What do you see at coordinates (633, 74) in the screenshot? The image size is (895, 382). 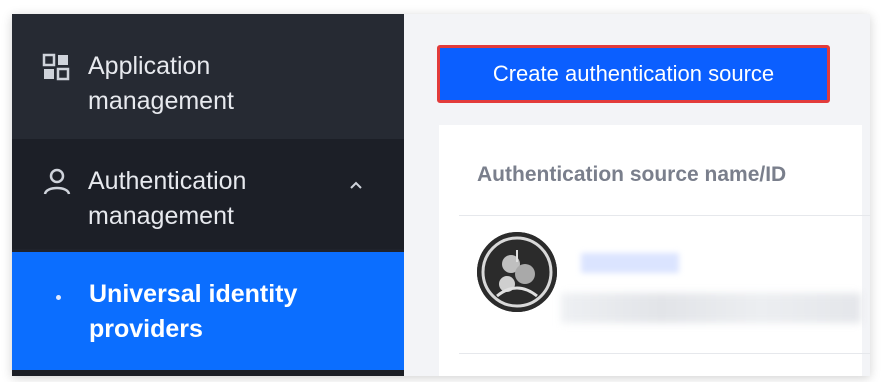 I see `create-authentication-source-button: Create authentication source` at bounding box center [633, 74].